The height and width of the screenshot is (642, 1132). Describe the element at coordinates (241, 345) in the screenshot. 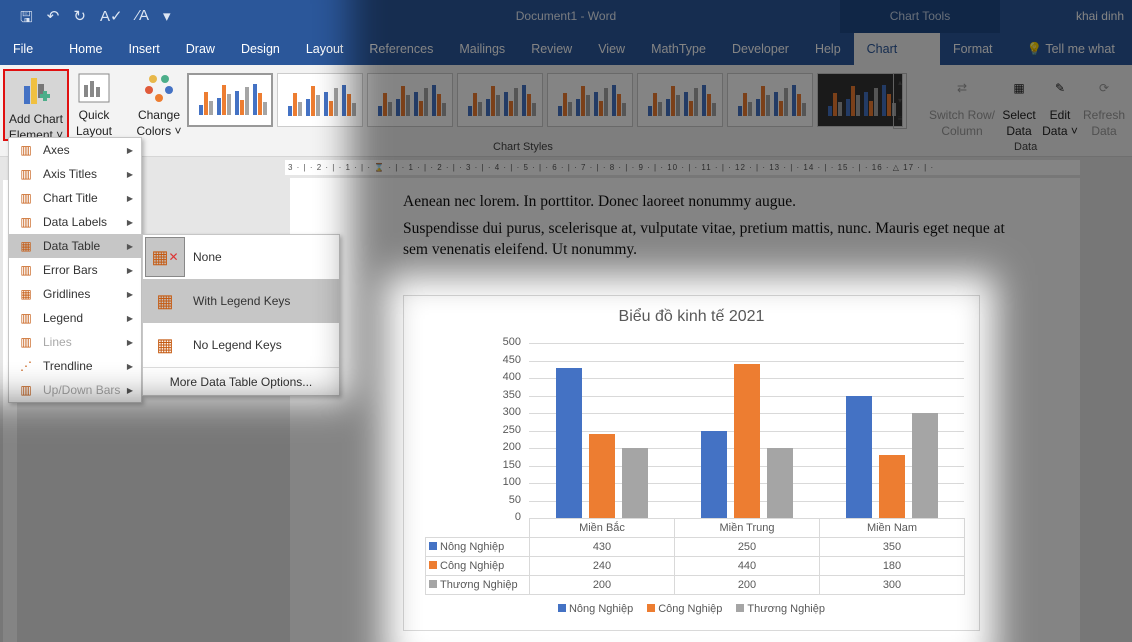

I see `submenu-item-no-legend-keys: ▦ No Legend Keys` at that location.